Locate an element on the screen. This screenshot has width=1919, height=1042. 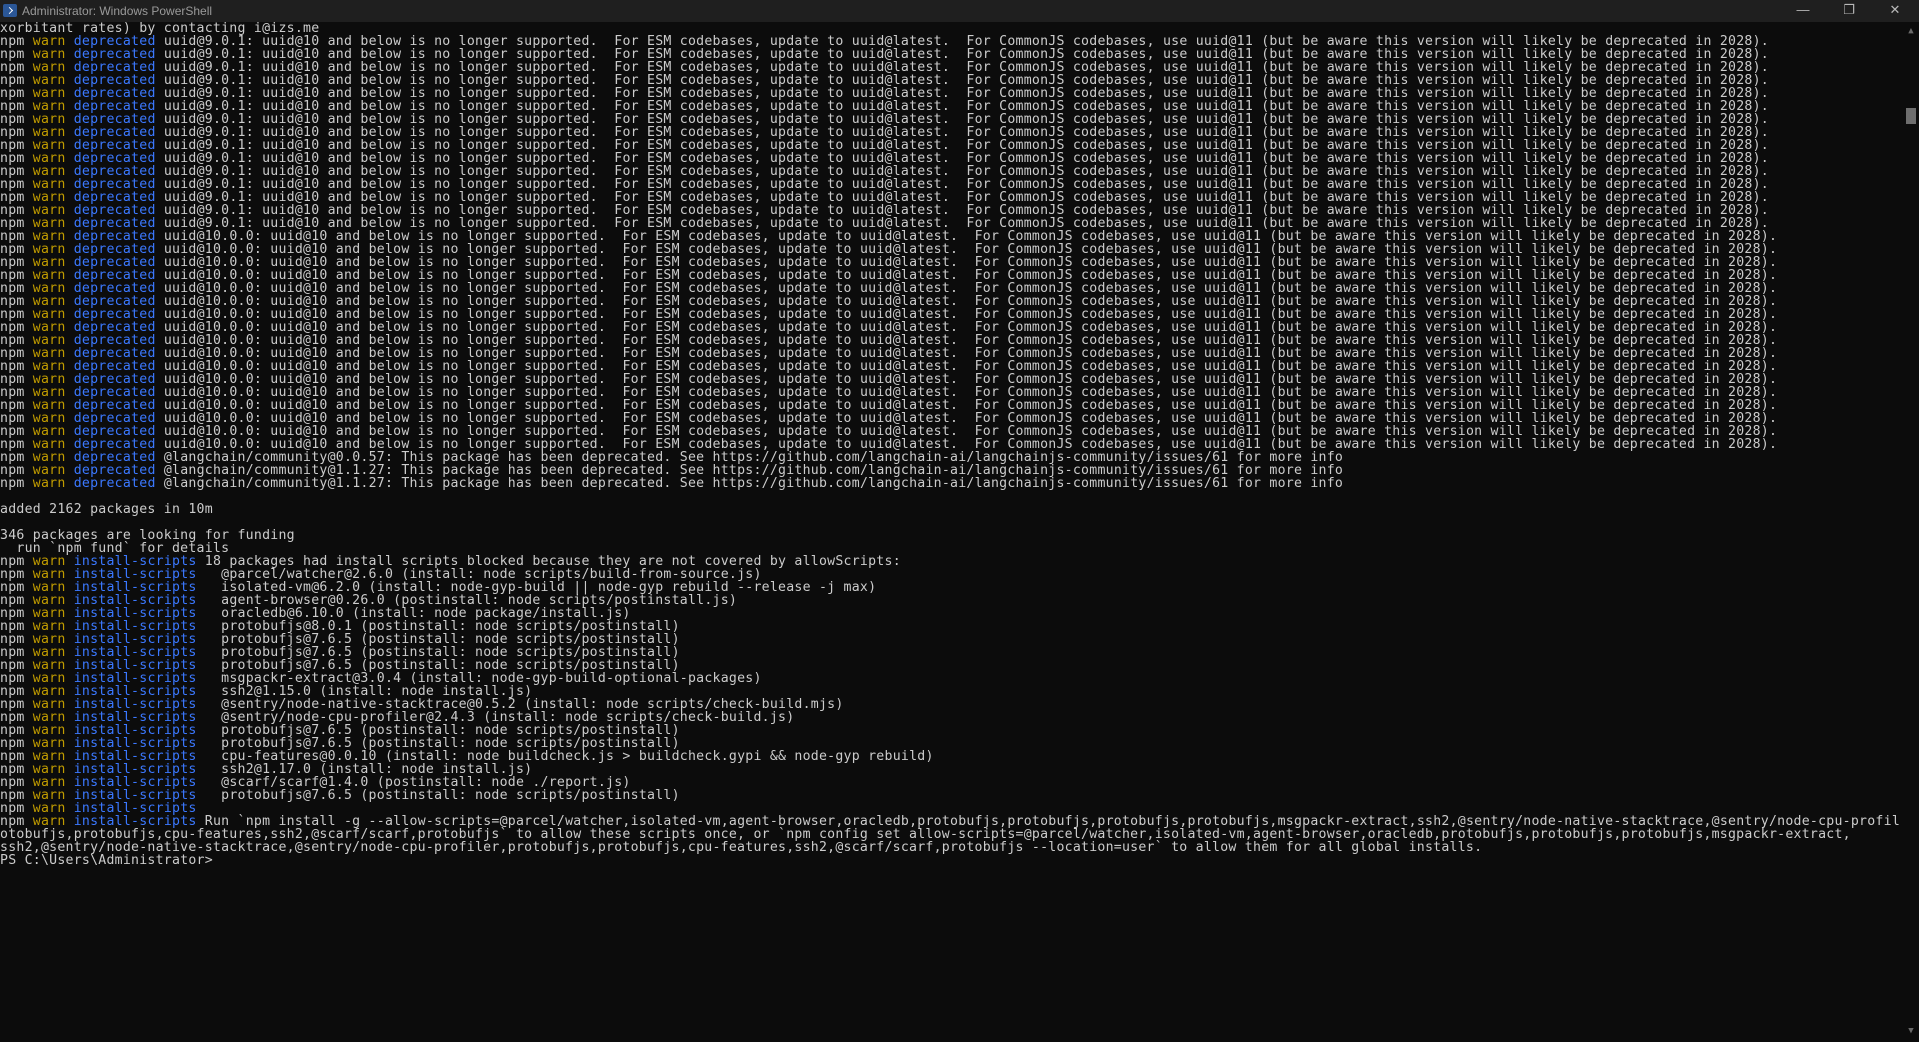
console-line: added 2162 packages in 10m is located at coordinates (106, 510).